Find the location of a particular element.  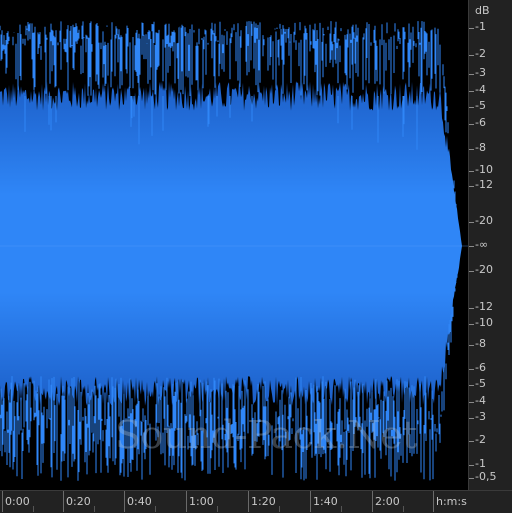

time-label: 0:20 is located at coordinates (78, 501).